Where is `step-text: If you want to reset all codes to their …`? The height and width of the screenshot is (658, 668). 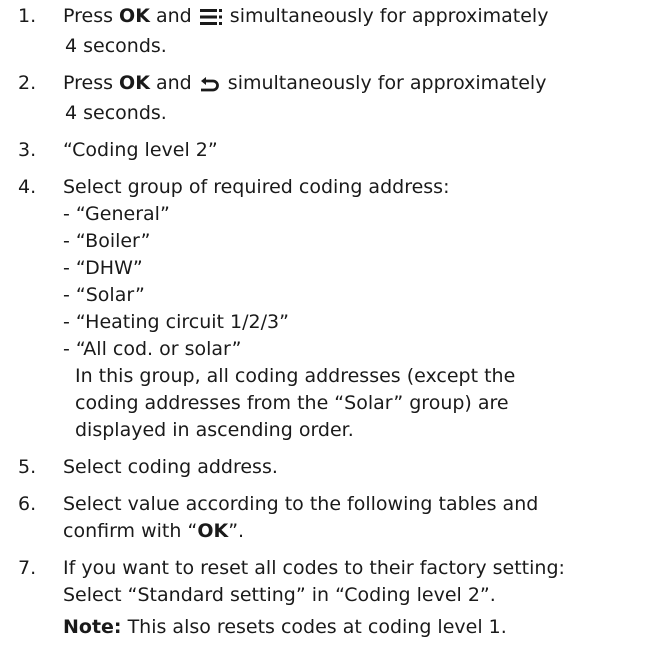
step-text: If you want to reset all codes to their … is located at coordinates (314, 568).